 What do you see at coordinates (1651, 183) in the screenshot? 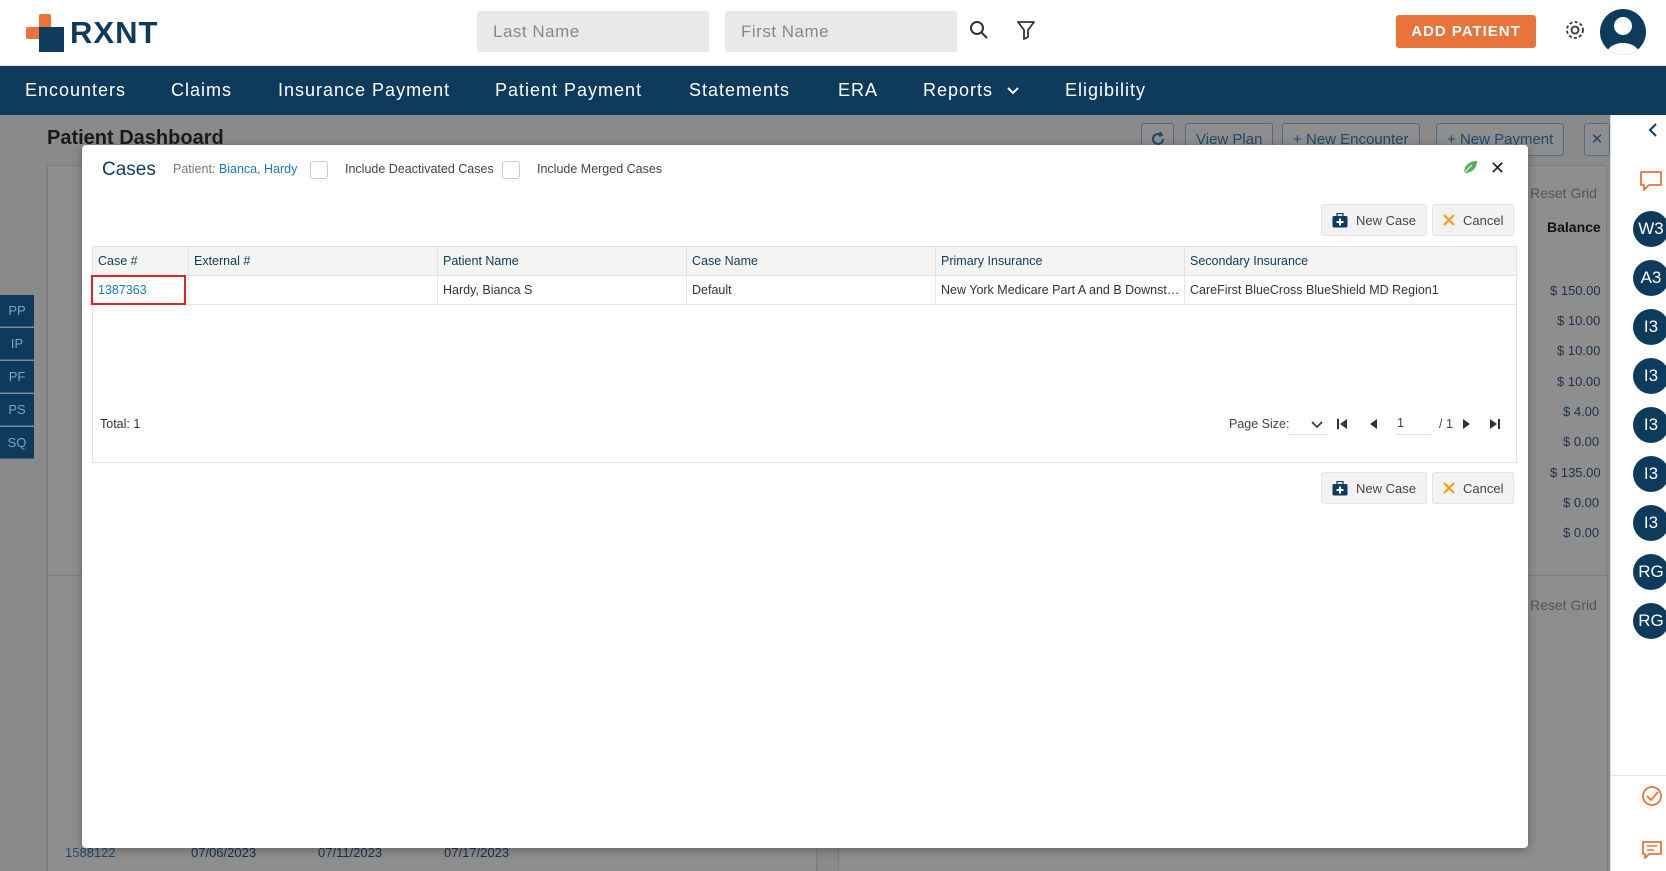
I see `chat-icon` at bounding box center [1651, 183].